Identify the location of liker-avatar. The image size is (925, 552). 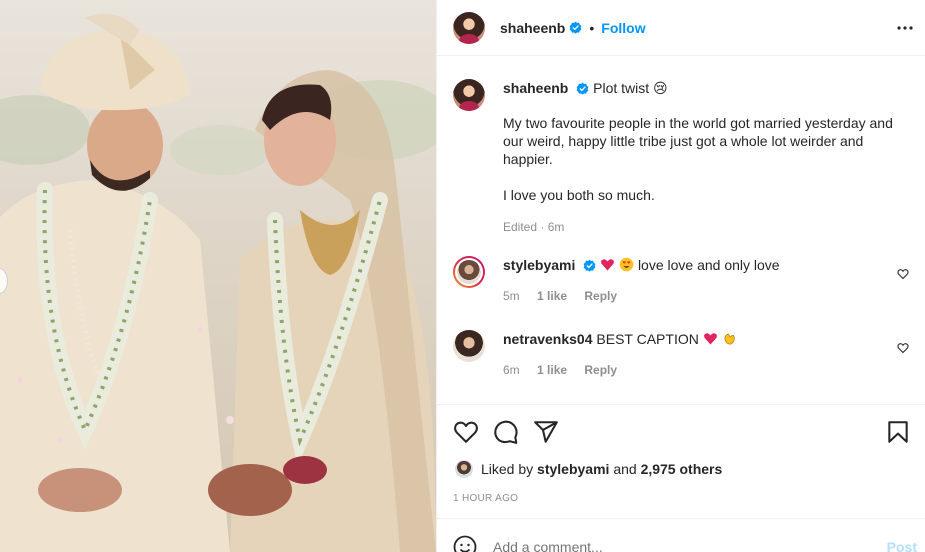
(464, 469).